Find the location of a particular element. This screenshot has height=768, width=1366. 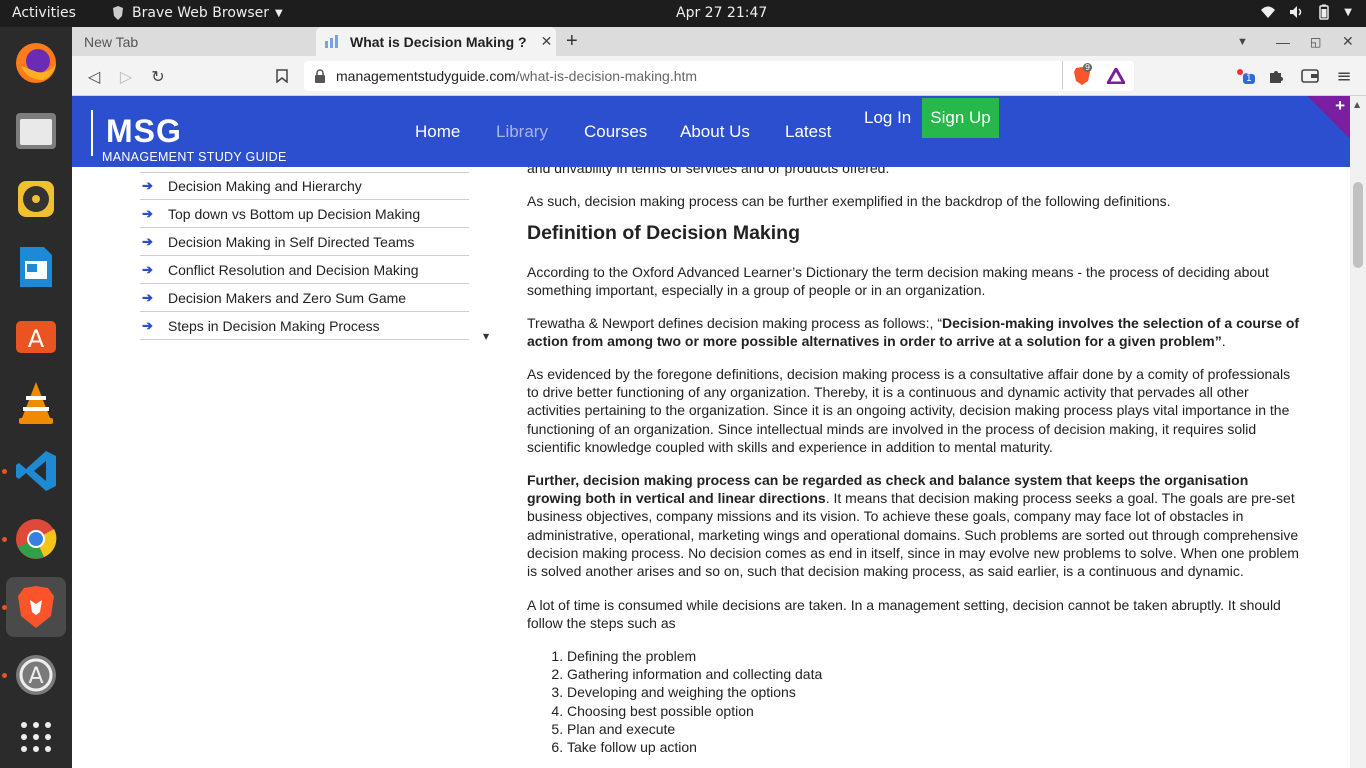

tab-decision-making: What is Decision Making ? ✕ is located at coordinates (436, 41).